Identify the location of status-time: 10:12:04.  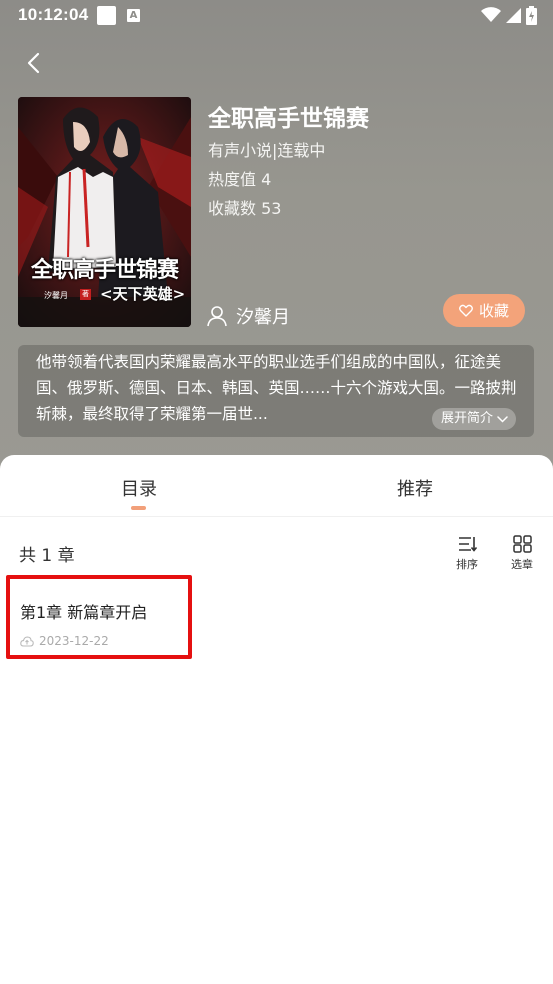
(53, 14).